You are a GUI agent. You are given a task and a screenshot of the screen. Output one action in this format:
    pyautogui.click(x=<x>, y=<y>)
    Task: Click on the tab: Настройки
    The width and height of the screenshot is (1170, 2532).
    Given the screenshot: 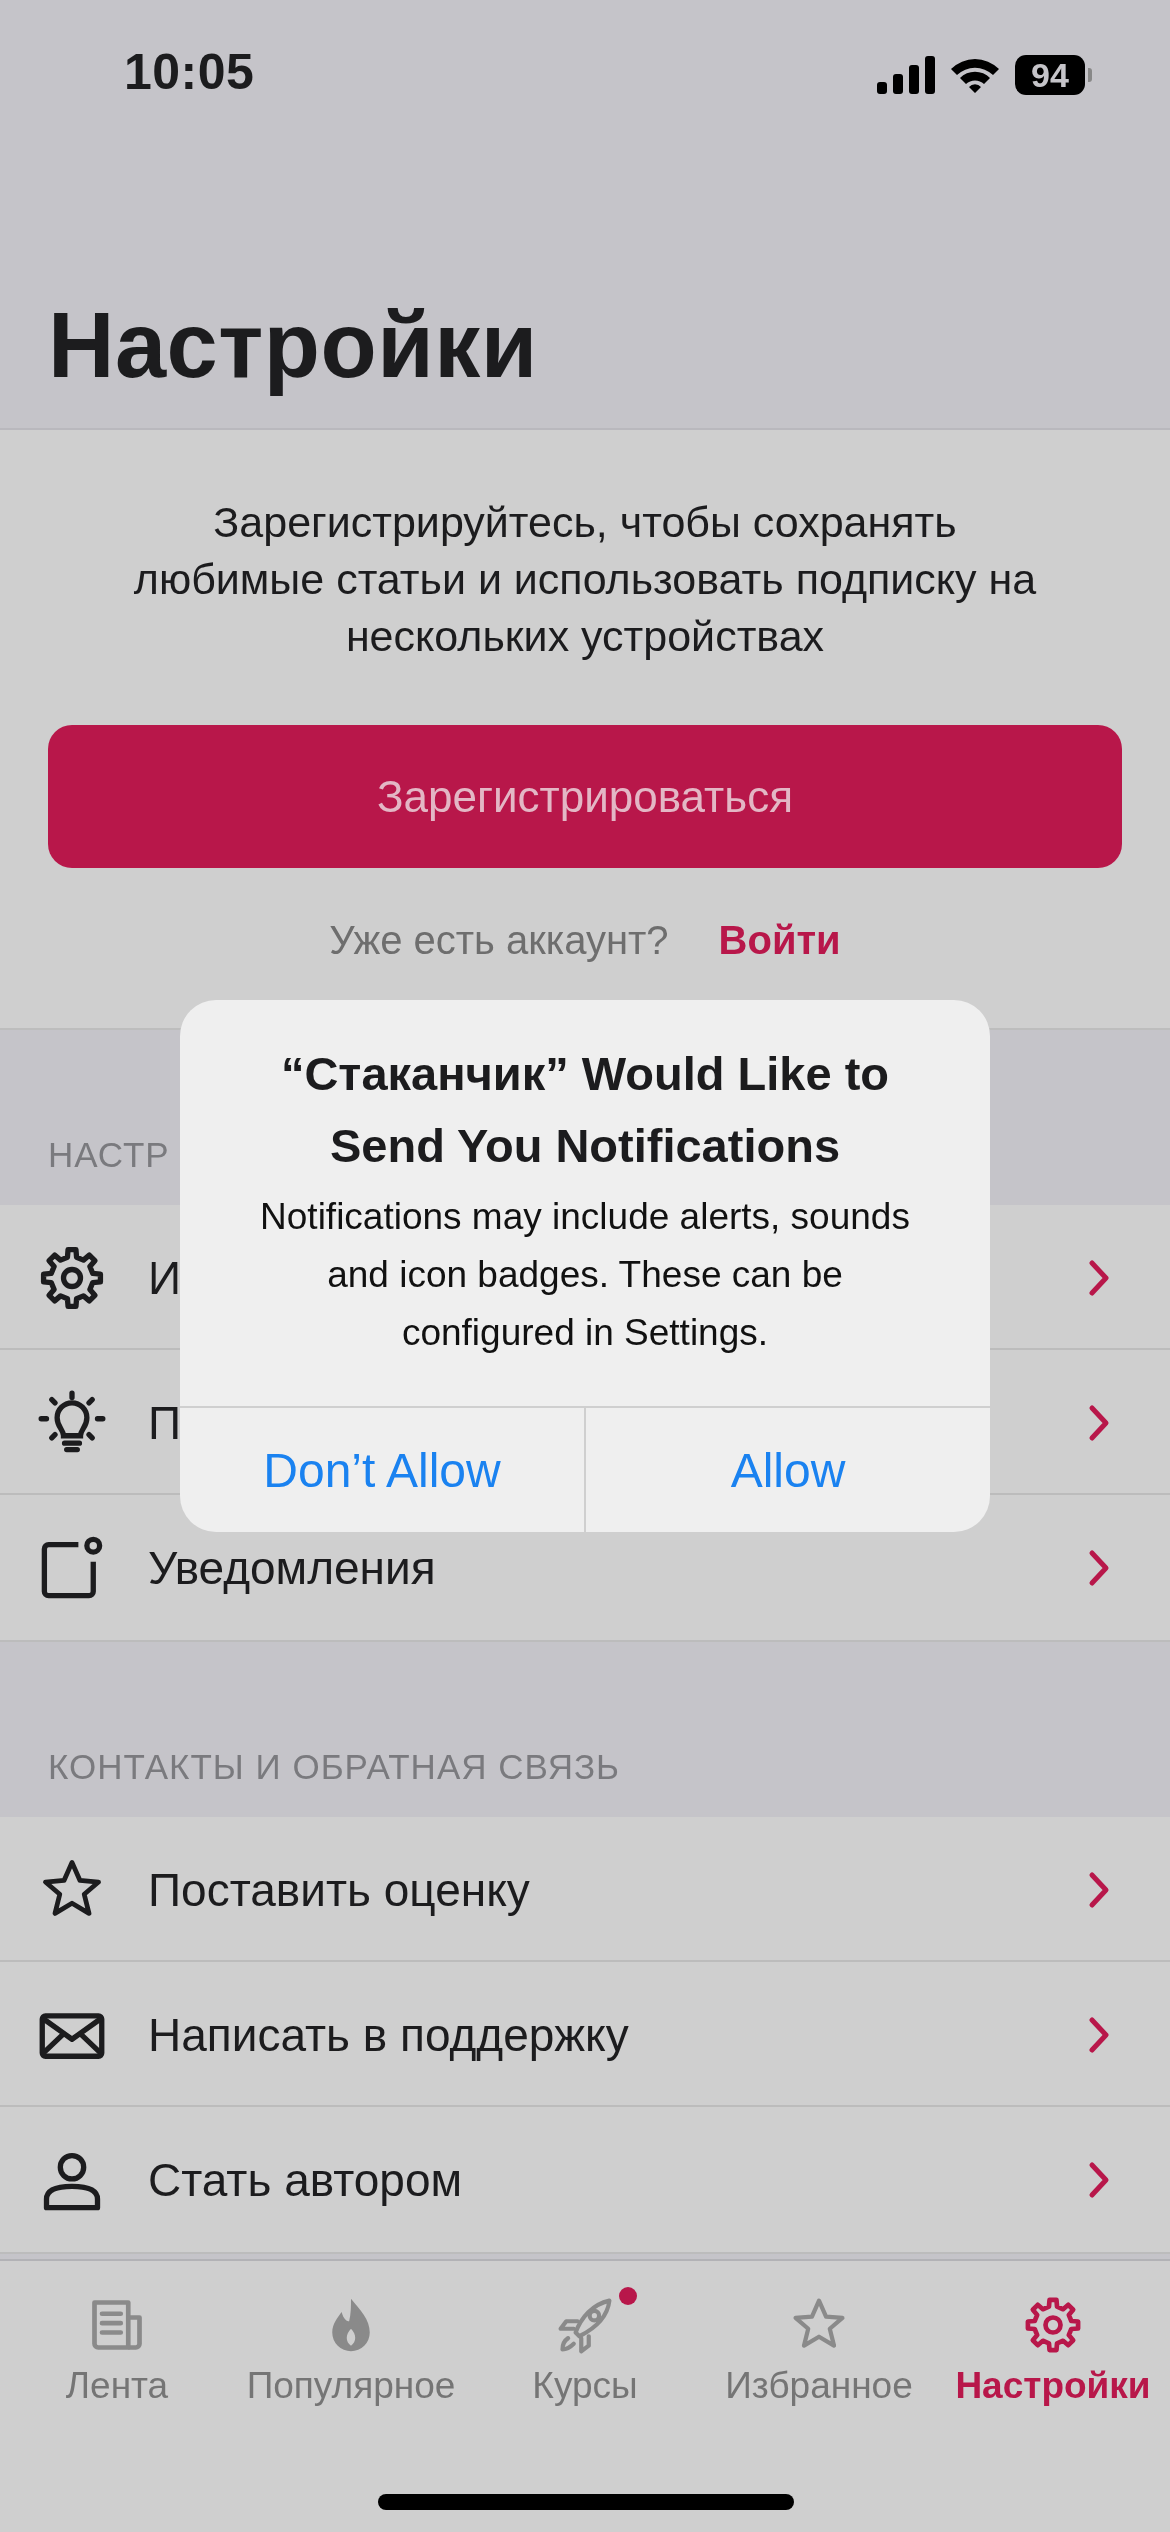 What is the action you would take?
    pyautogui.click(x=1053, y=2345)
    